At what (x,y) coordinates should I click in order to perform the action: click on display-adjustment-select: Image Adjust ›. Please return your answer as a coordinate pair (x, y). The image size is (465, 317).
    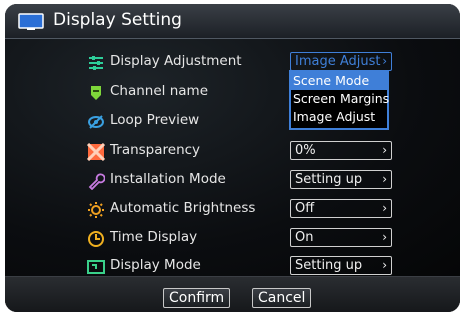
    Looking at the image, I should click on (341, 61).